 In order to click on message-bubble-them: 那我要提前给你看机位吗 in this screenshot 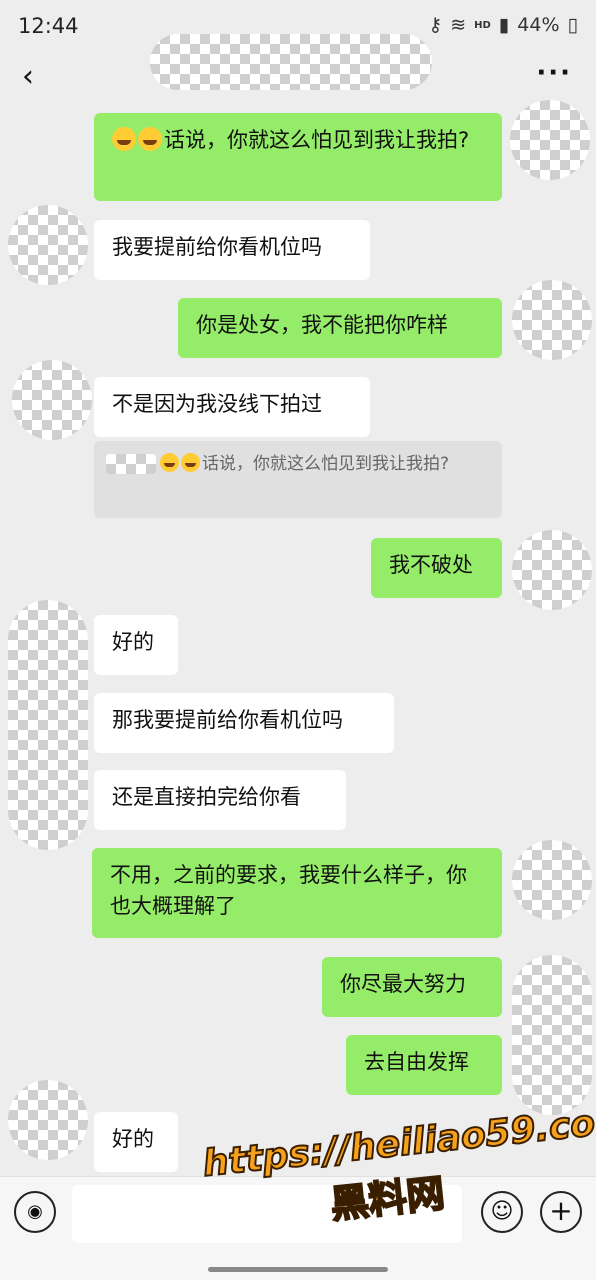, I will do `click(244, 723)`.